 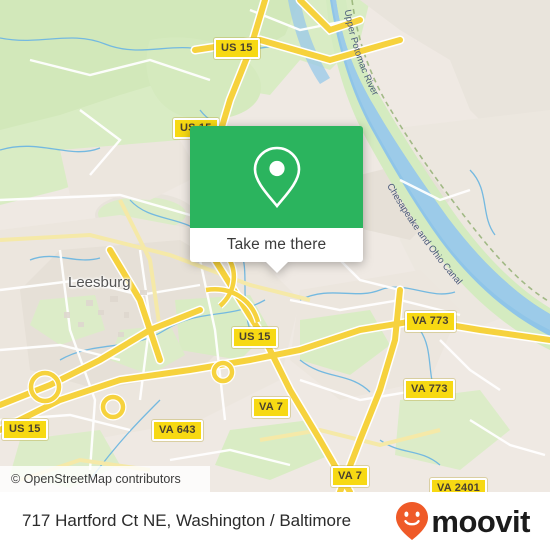 I want to click on map-pin-icon, so click(x=276, y=177).